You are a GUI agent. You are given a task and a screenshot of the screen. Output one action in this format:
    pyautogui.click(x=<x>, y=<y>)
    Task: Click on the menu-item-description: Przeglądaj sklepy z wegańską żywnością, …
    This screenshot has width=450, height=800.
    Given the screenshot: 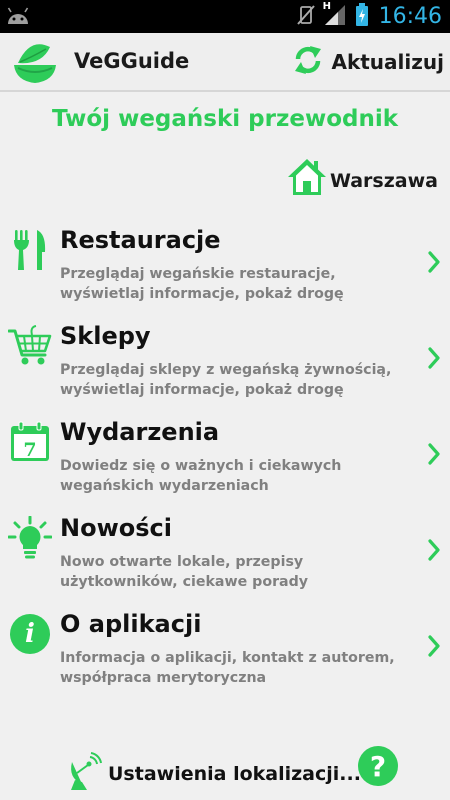 What is the action you would take?
    pyautogui.click(x=226, y=380)
    